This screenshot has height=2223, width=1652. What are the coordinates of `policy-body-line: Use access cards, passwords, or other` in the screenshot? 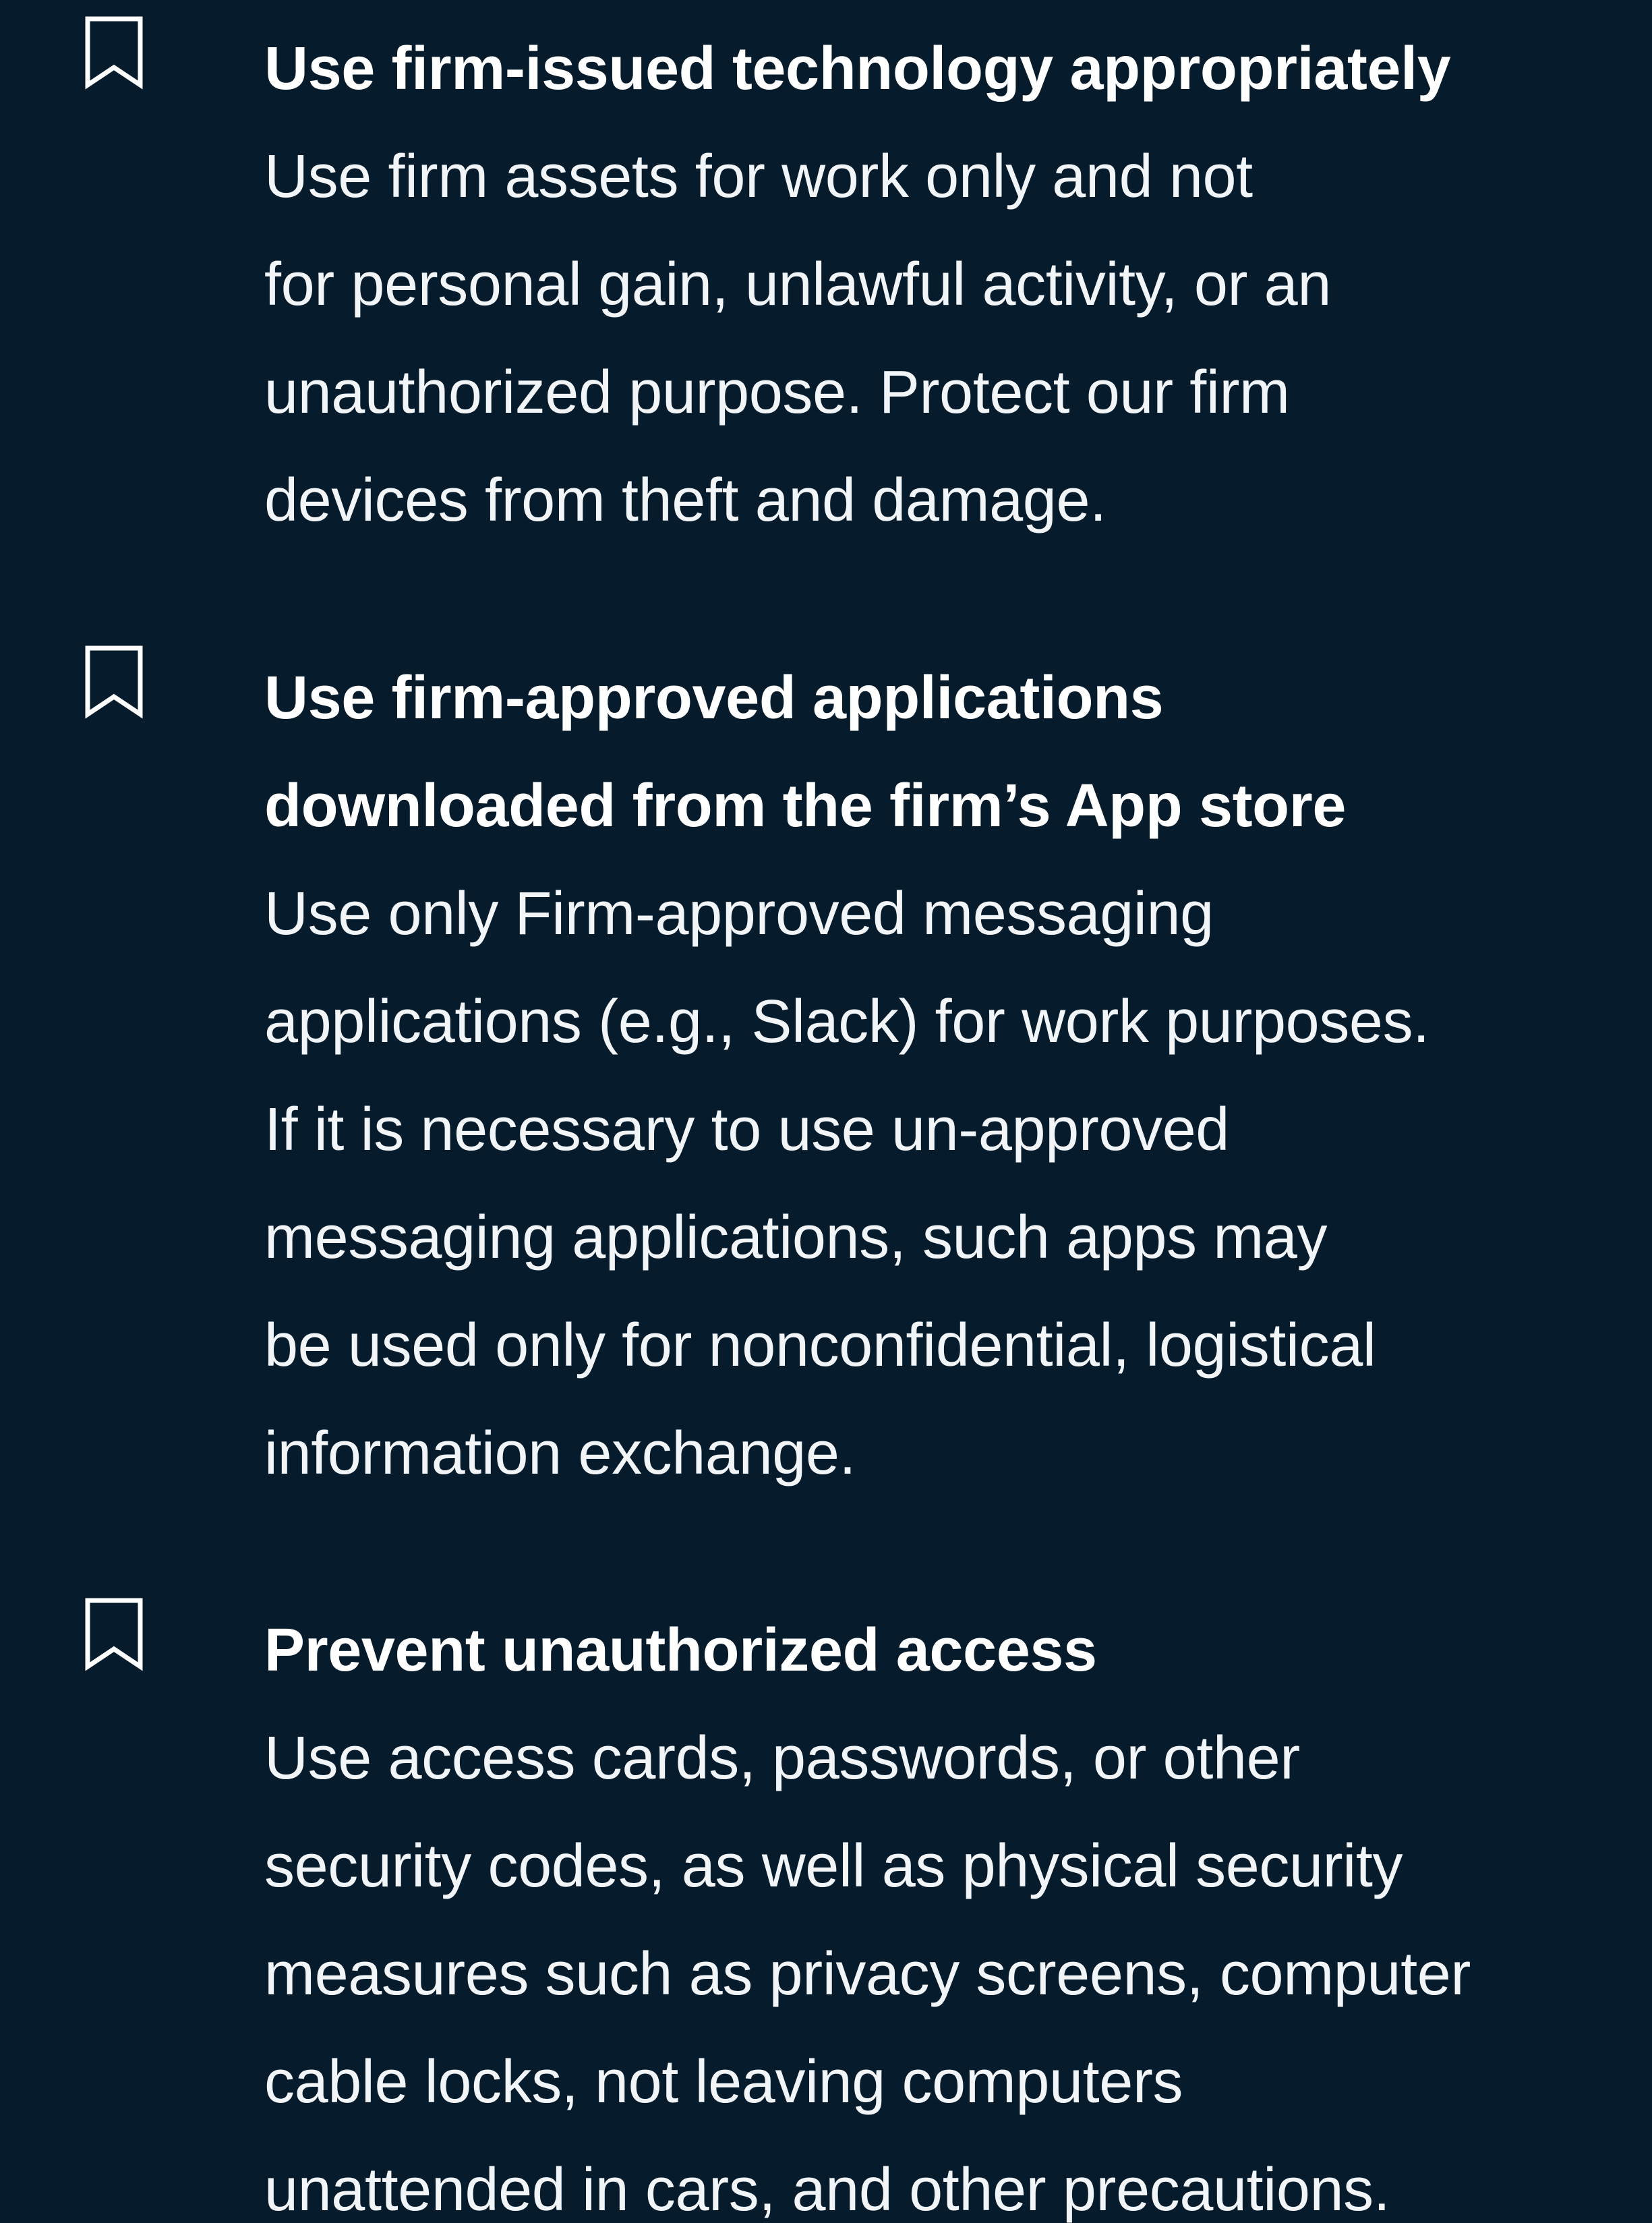 It's located at (782, 1758).